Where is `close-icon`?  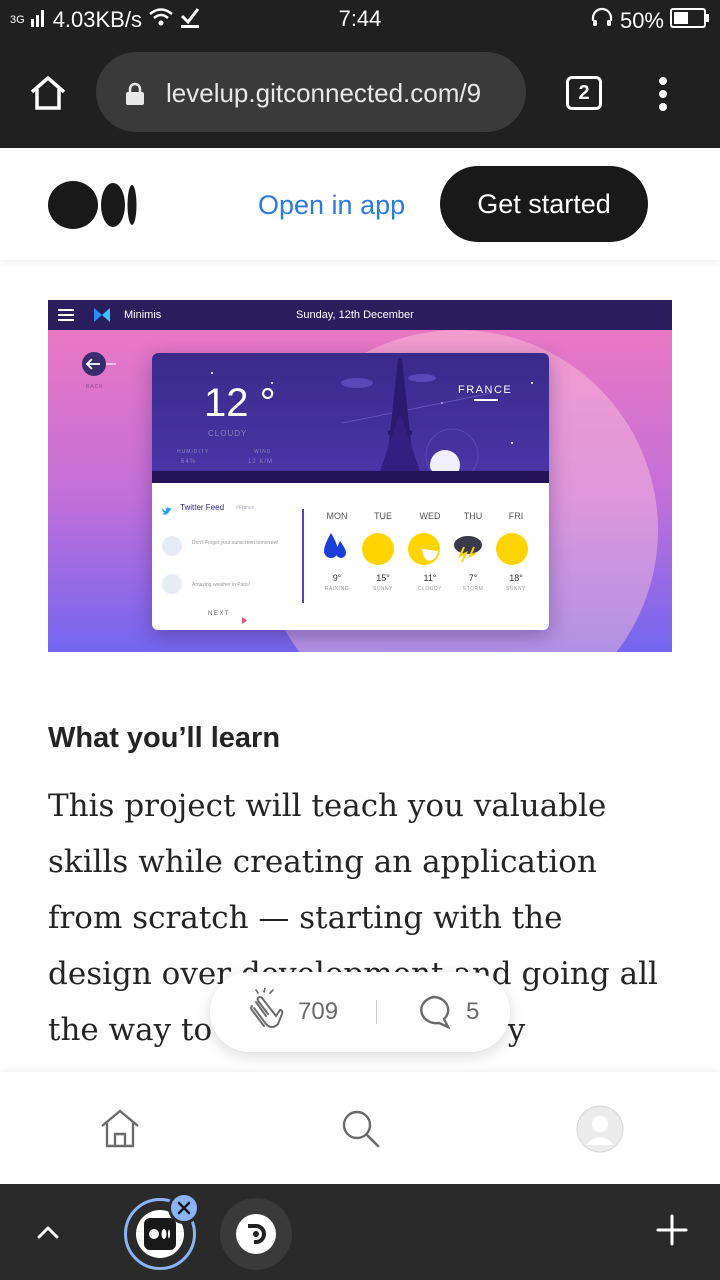 close-icon is located at coordinates (184, 1208).